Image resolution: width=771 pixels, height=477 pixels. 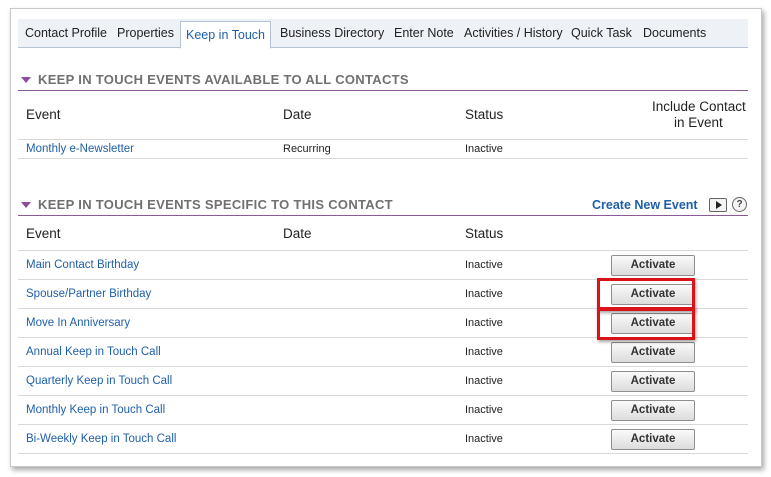 I want to click on event-link: Quarterly Keep in Touch Call, so click(x=99, y=381).